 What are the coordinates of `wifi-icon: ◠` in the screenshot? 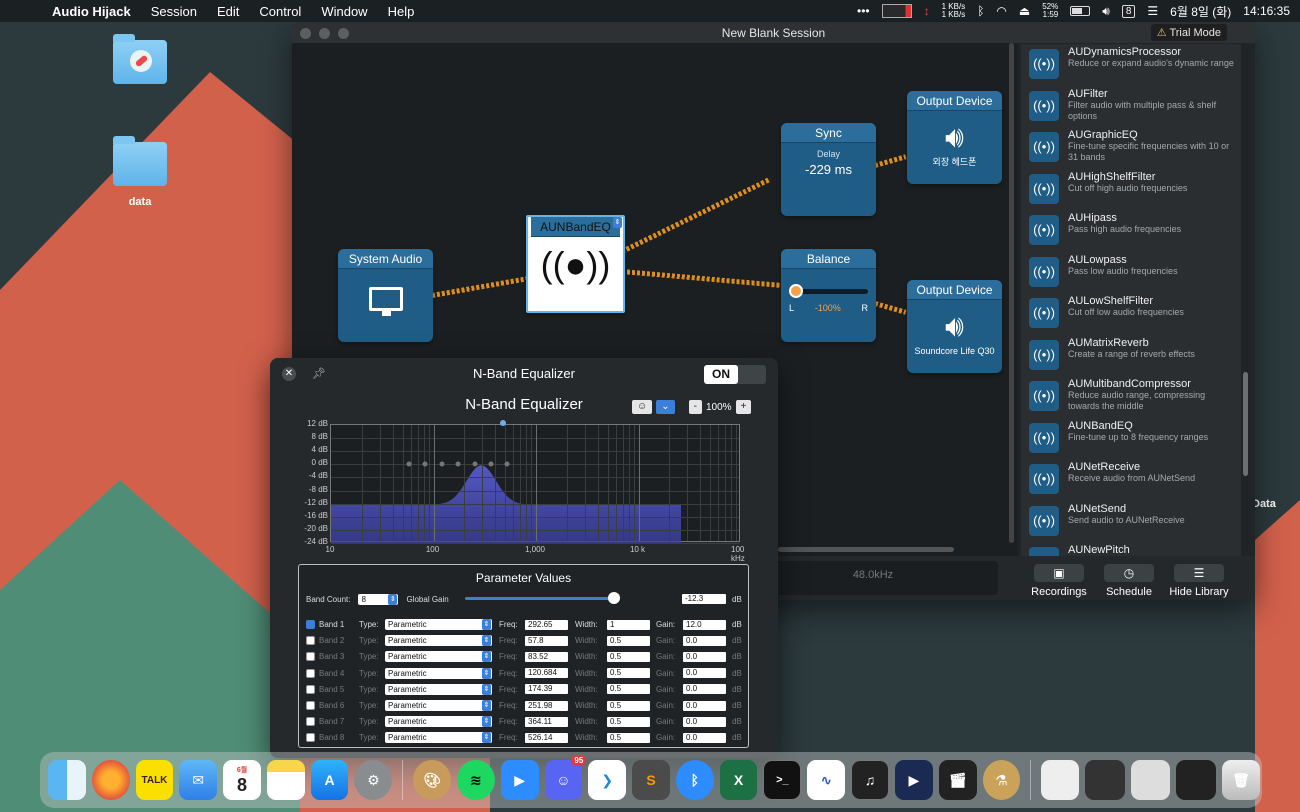 It's located at (1001, 11).